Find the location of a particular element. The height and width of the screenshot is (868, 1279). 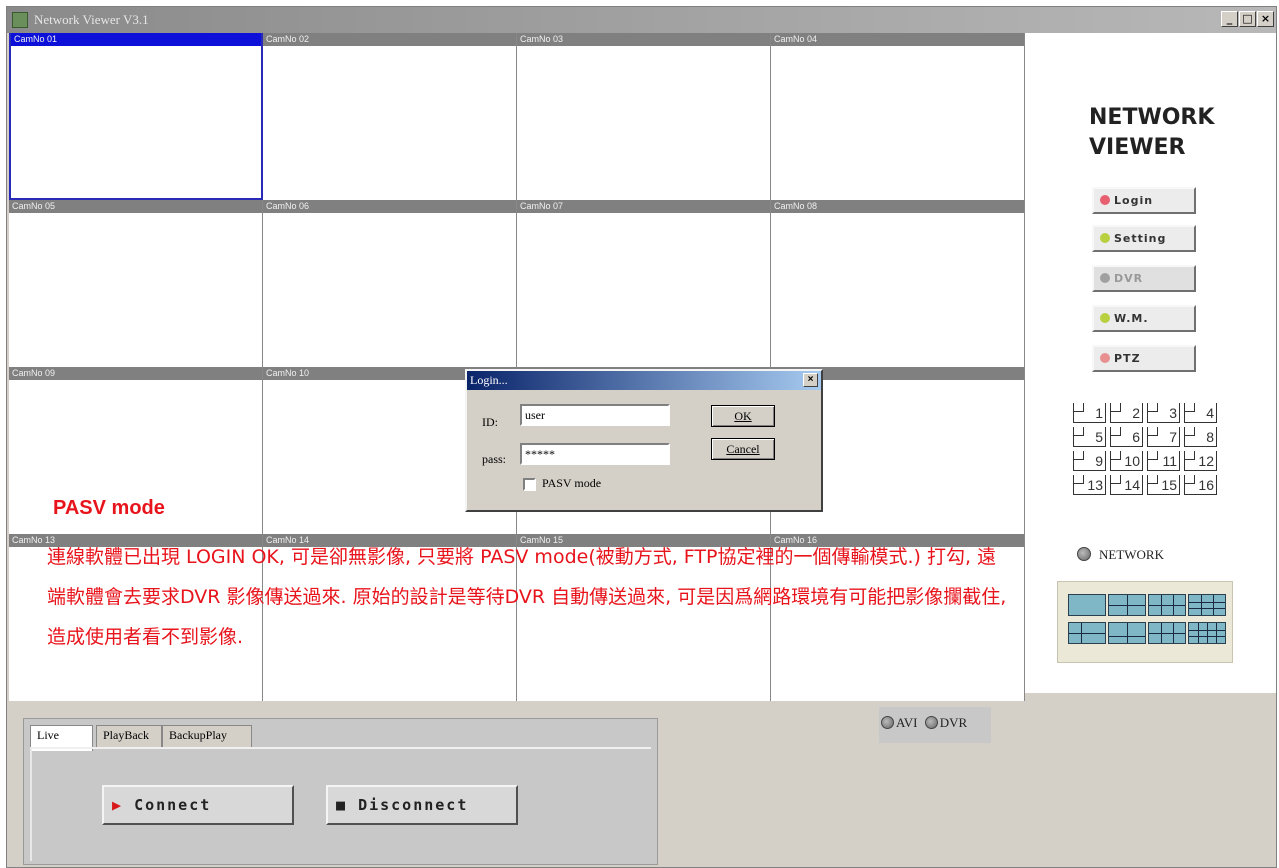

layout-selector is located at coordinates (1145, 622).